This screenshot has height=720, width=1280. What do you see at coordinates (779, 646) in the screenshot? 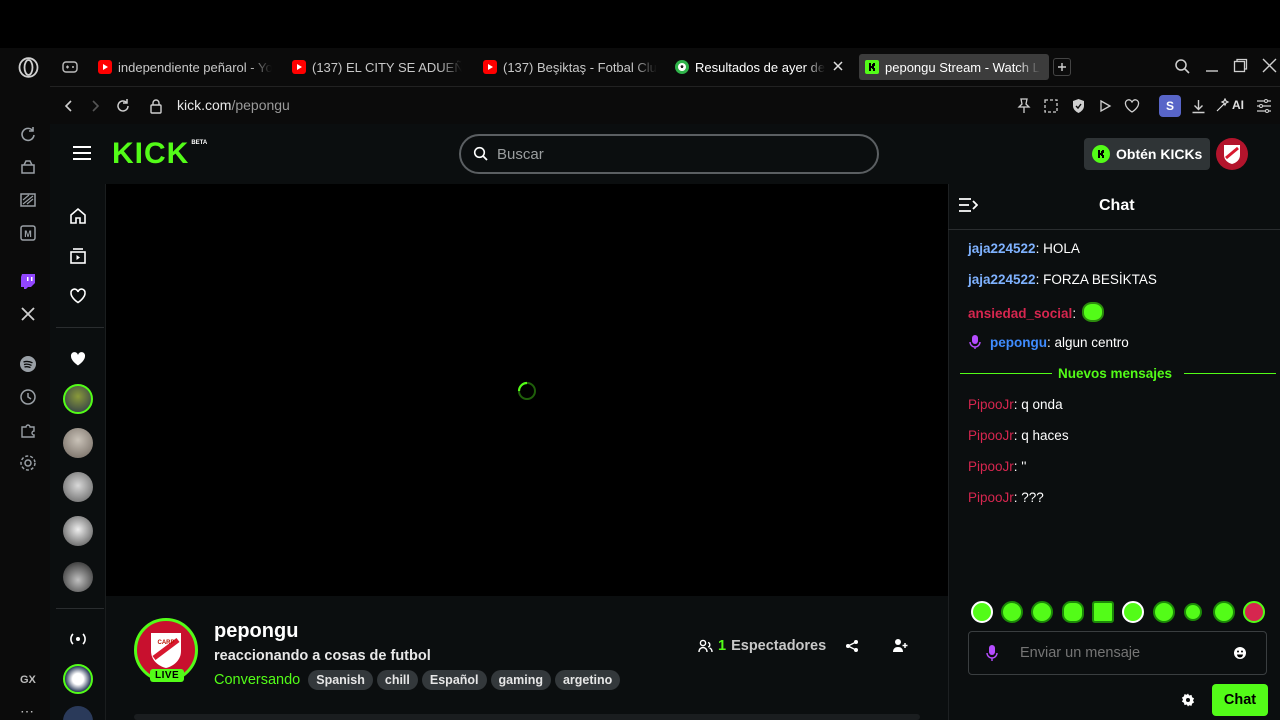
I see `viewers-label: Espectadores` at bounding box center [779, 646].